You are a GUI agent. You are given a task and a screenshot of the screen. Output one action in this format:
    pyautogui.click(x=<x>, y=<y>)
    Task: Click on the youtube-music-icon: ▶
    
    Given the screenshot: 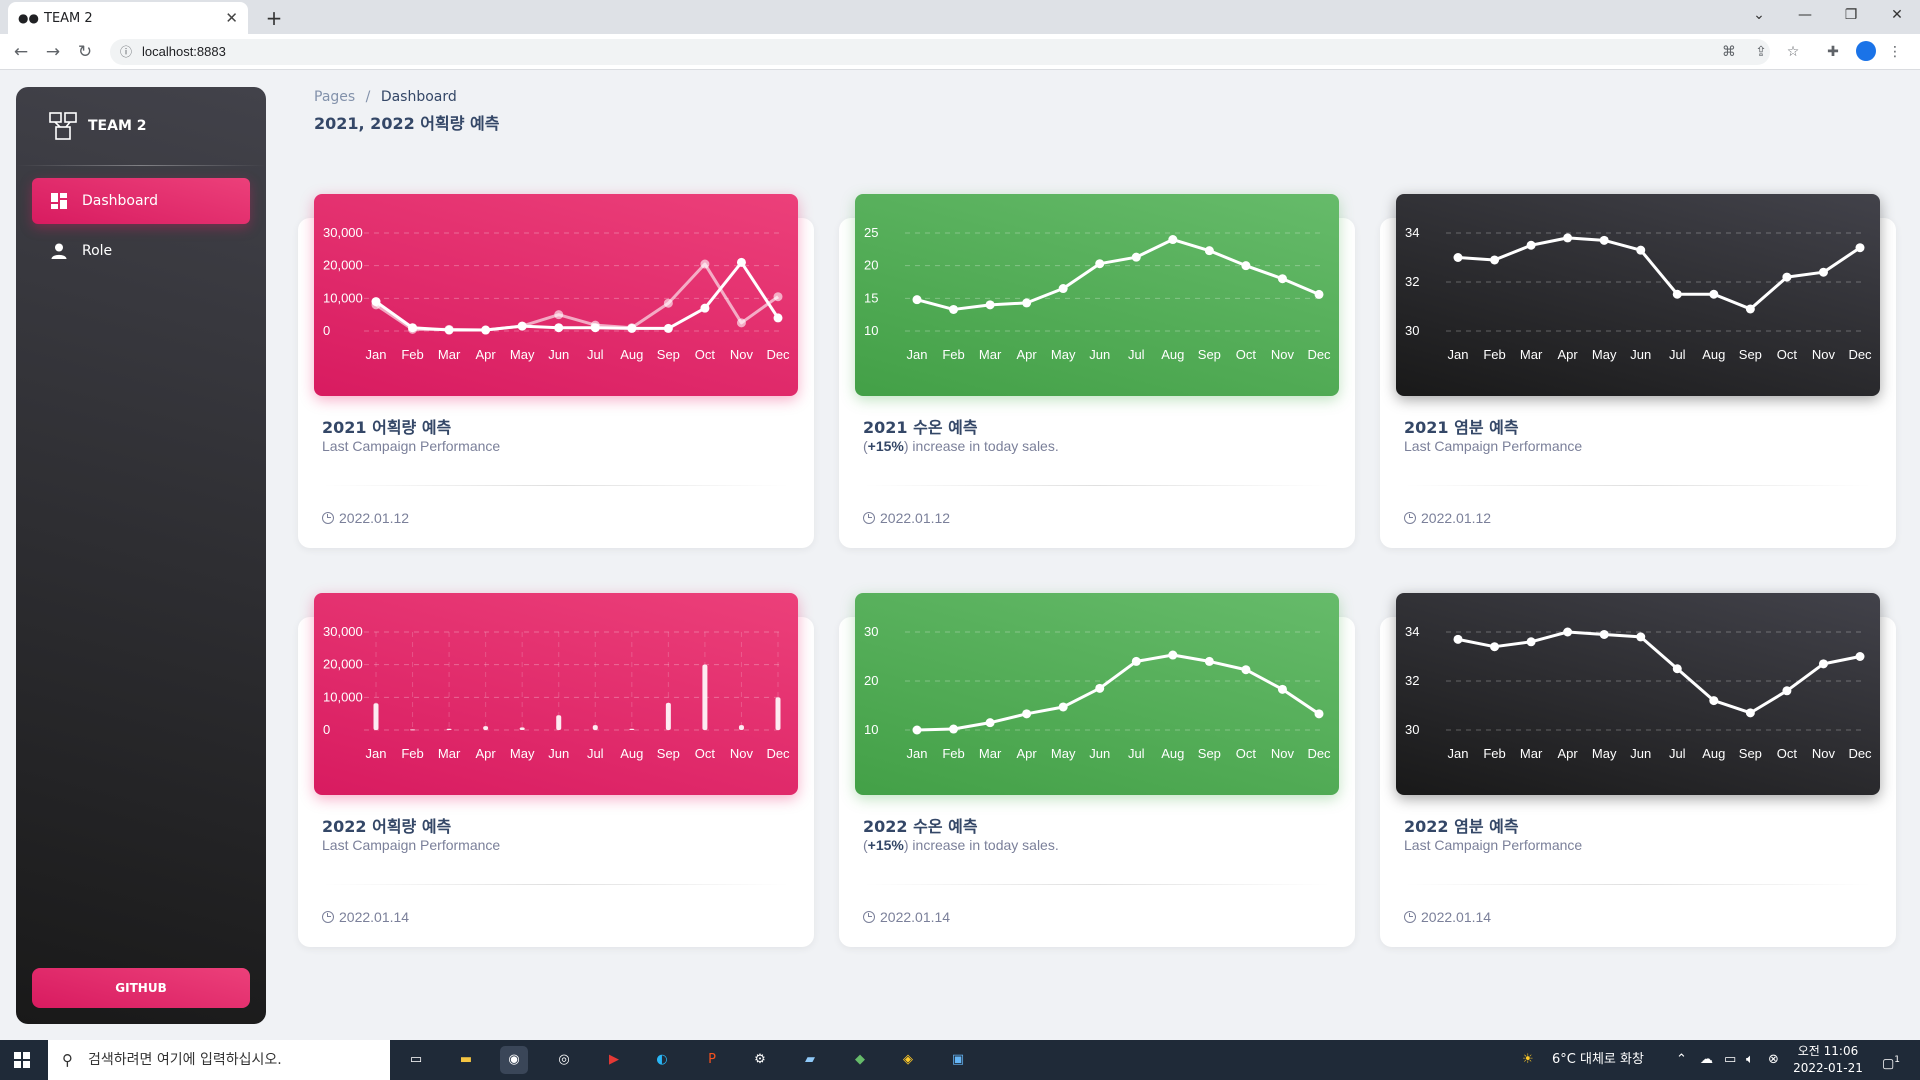 What is the action you would take?
    pyautogui.click(x=614, y=1060)
    